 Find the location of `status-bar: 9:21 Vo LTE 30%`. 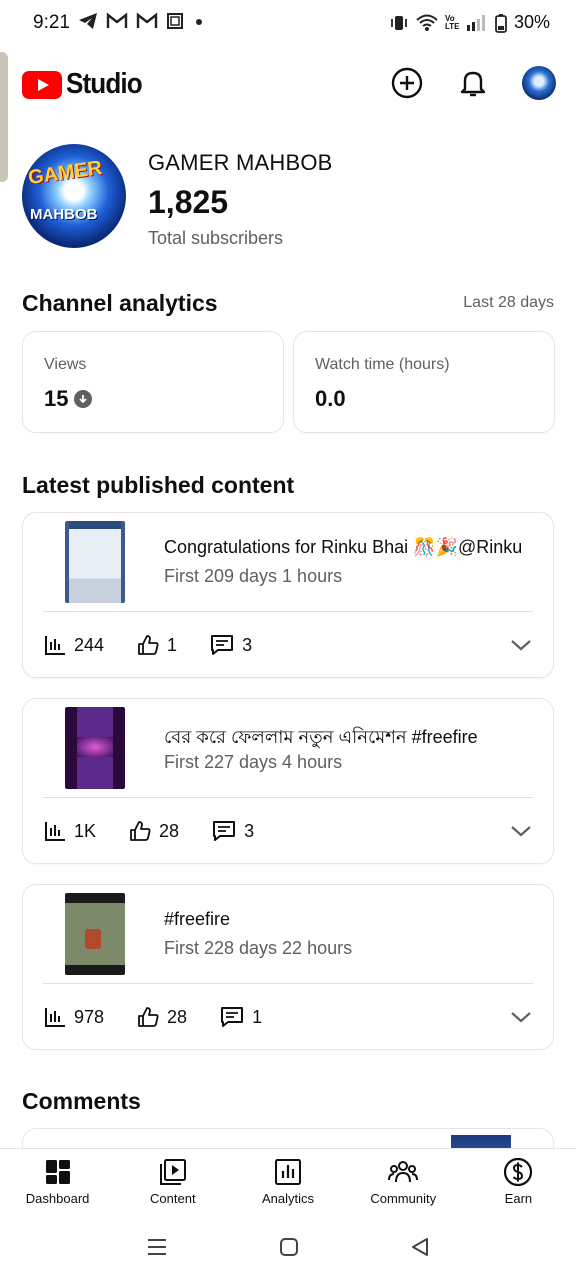

status-bar: 9:21 Vo LTE 30% is located at coordinates (288, 25).